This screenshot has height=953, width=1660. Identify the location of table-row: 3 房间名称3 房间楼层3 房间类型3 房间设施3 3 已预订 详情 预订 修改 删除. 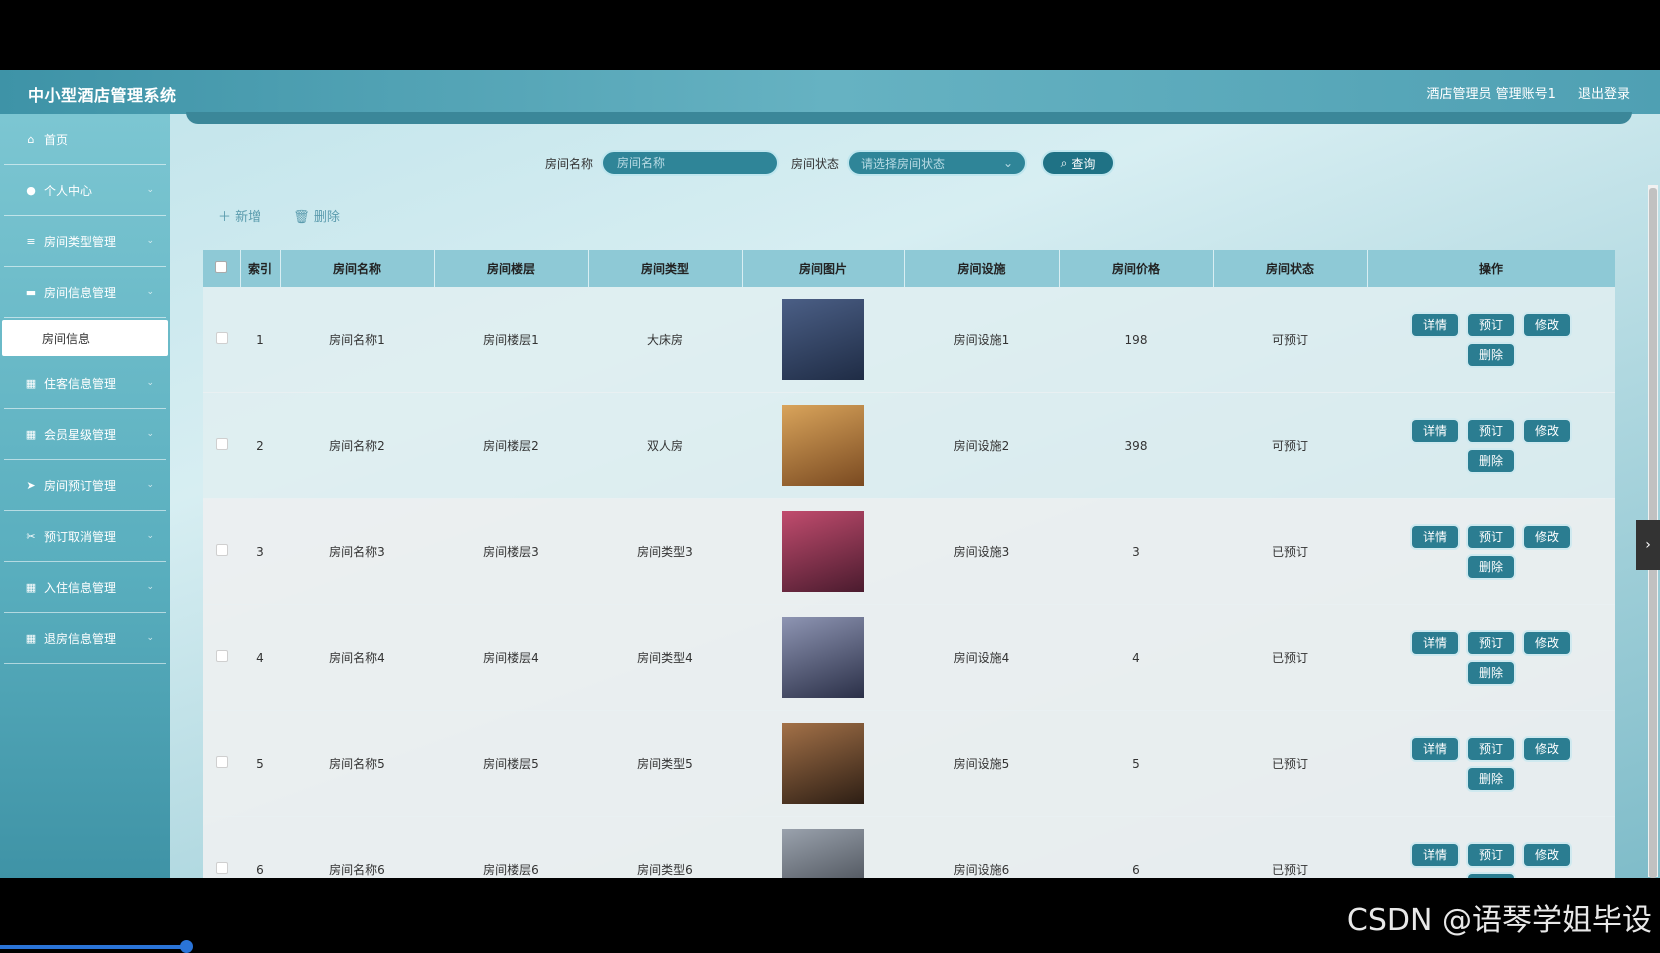
(909, 551).